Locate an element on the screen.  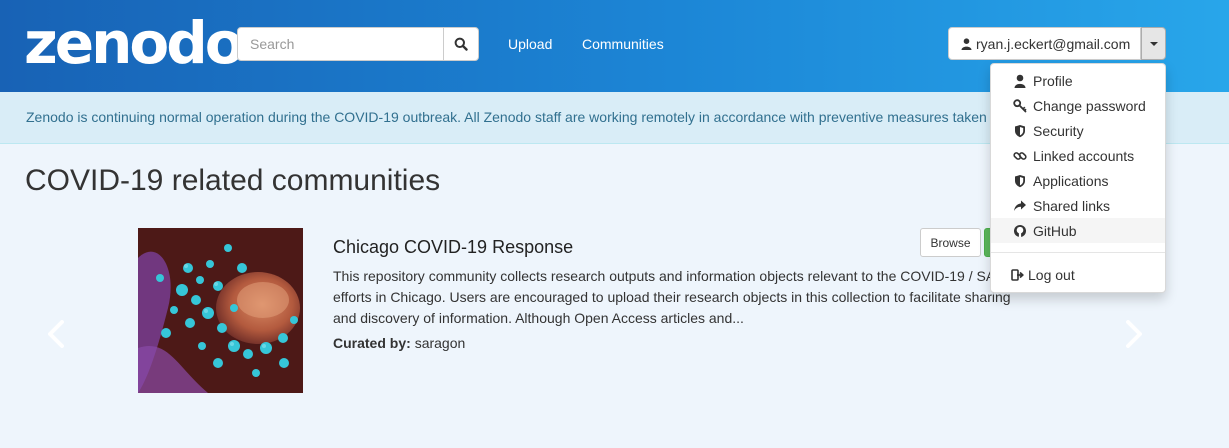
community-curated-by: Curated by: saragon is located at coordinates (399, 343).